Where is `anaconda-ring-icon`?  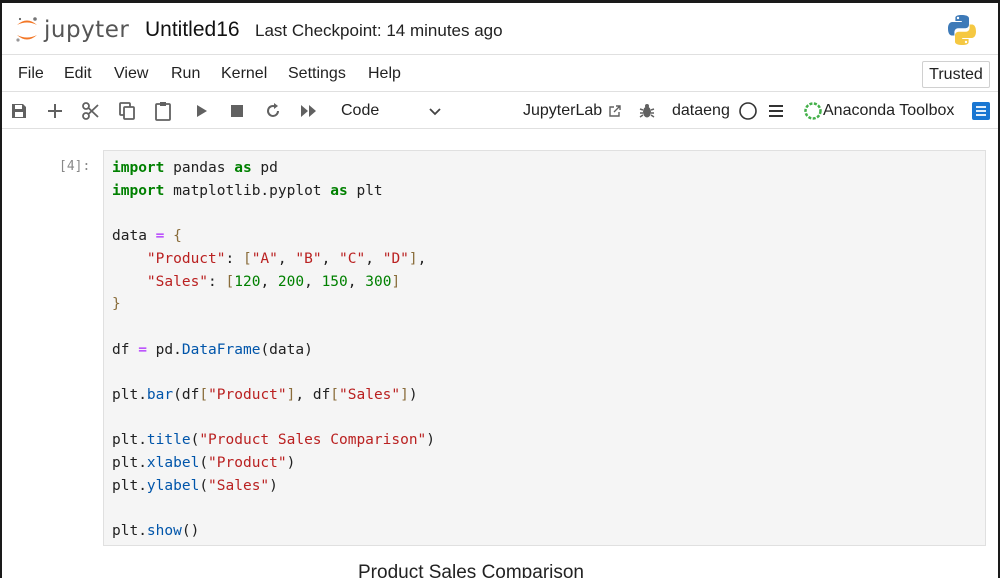
anaconda-ring-icon is located at coordinates (813, 111).